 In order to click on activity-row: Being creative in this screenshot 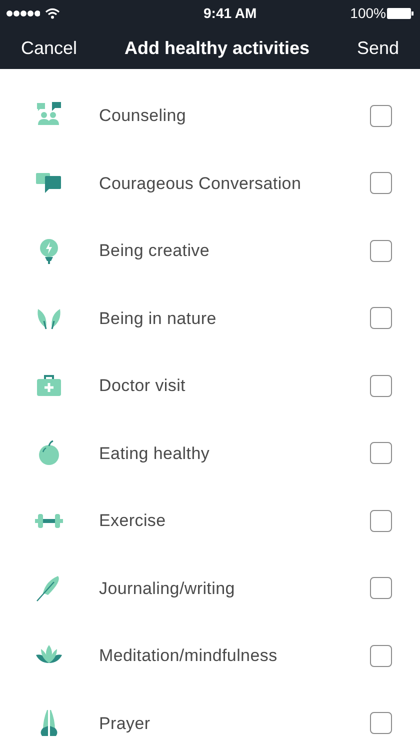, I will do `click(210, 250)`.